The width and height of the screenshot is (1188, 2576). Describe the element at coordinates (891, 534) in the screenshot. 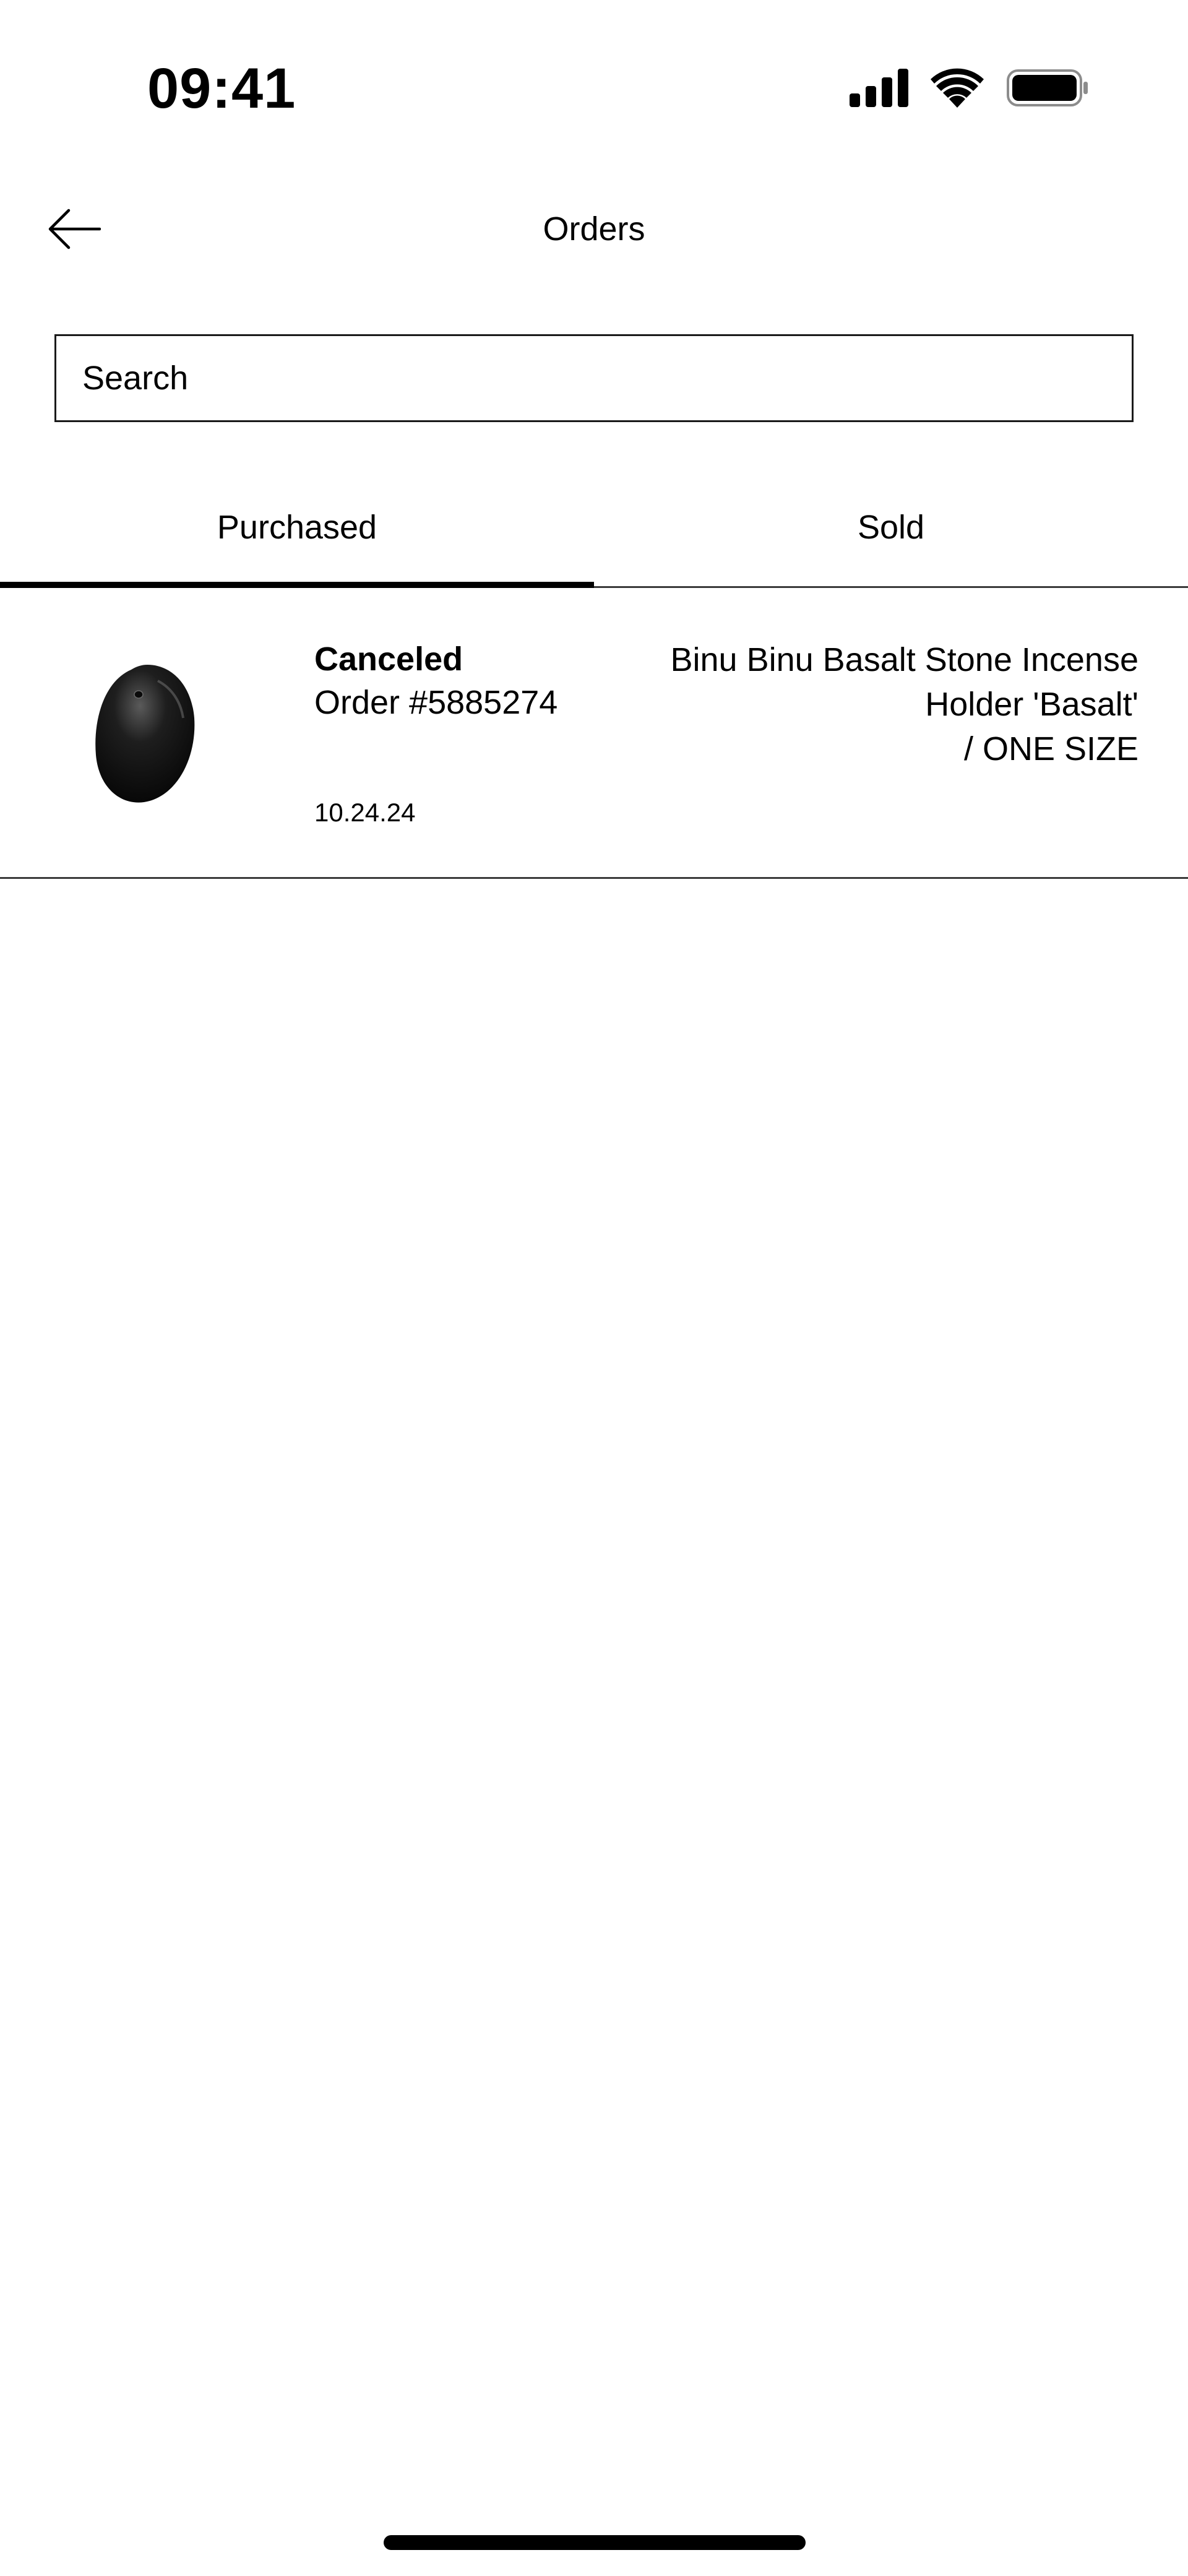

I see `tab-sold: Sold` at that location.